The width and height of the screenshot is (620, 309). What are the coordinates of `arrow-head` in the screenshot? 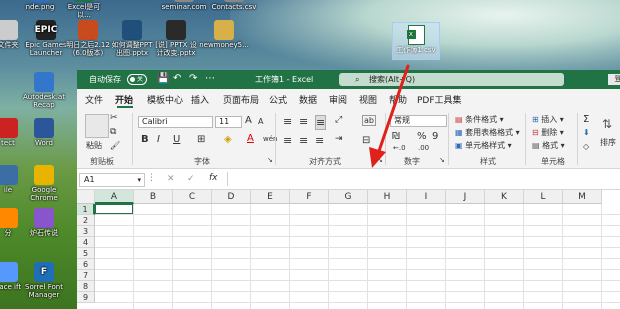 It's located at (377, 157).